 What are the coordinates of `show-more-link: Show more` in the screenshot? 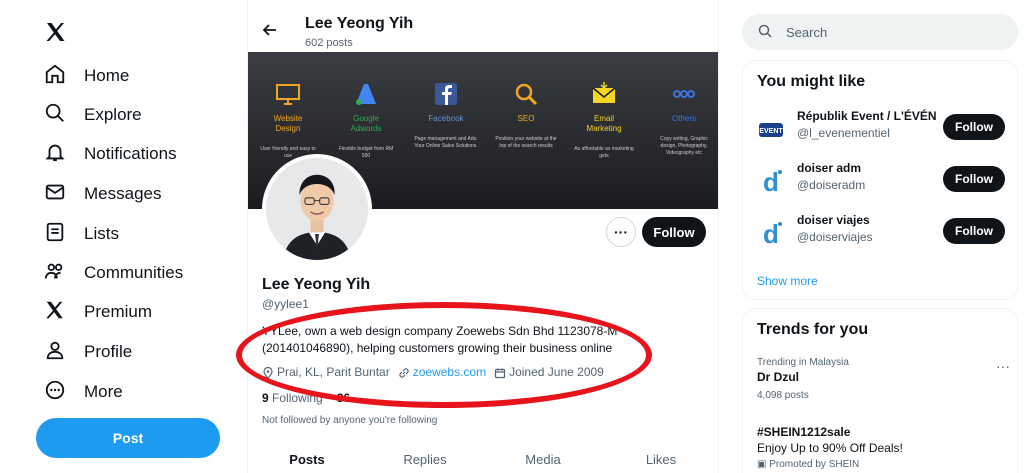 It's located at (787, 281).